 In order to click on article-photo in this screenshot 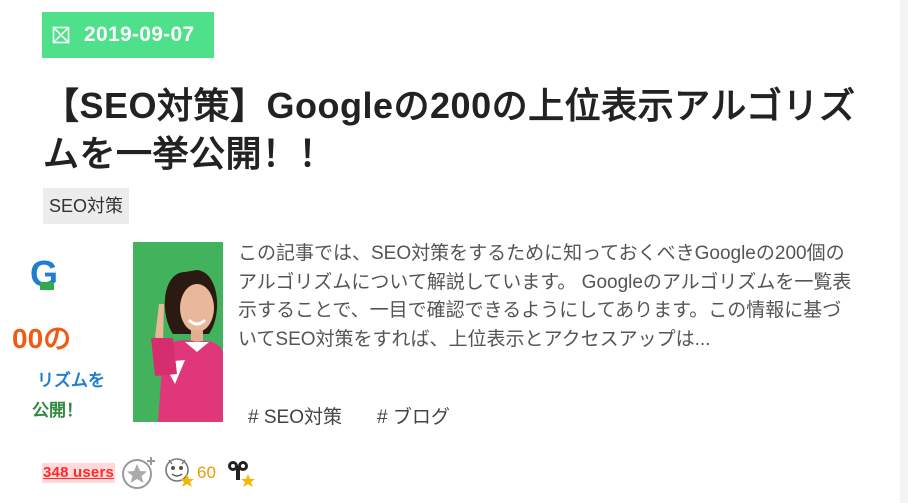, I will do `click(178, 332)`.